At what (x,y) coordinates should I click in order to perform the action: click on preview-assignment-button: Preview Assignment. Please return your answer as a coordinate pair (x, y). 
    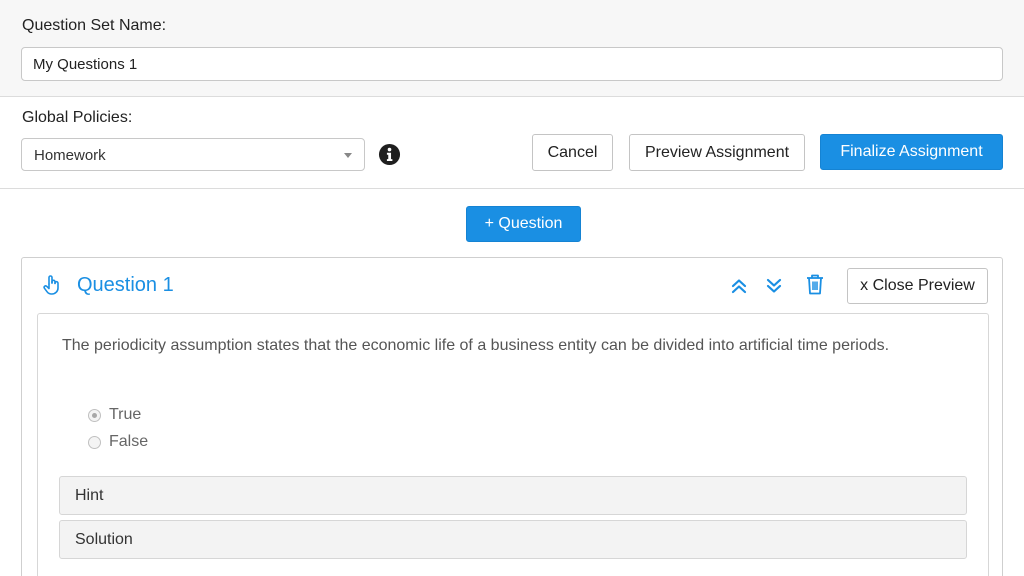
    Looking at the image, I should click on (717, 152).